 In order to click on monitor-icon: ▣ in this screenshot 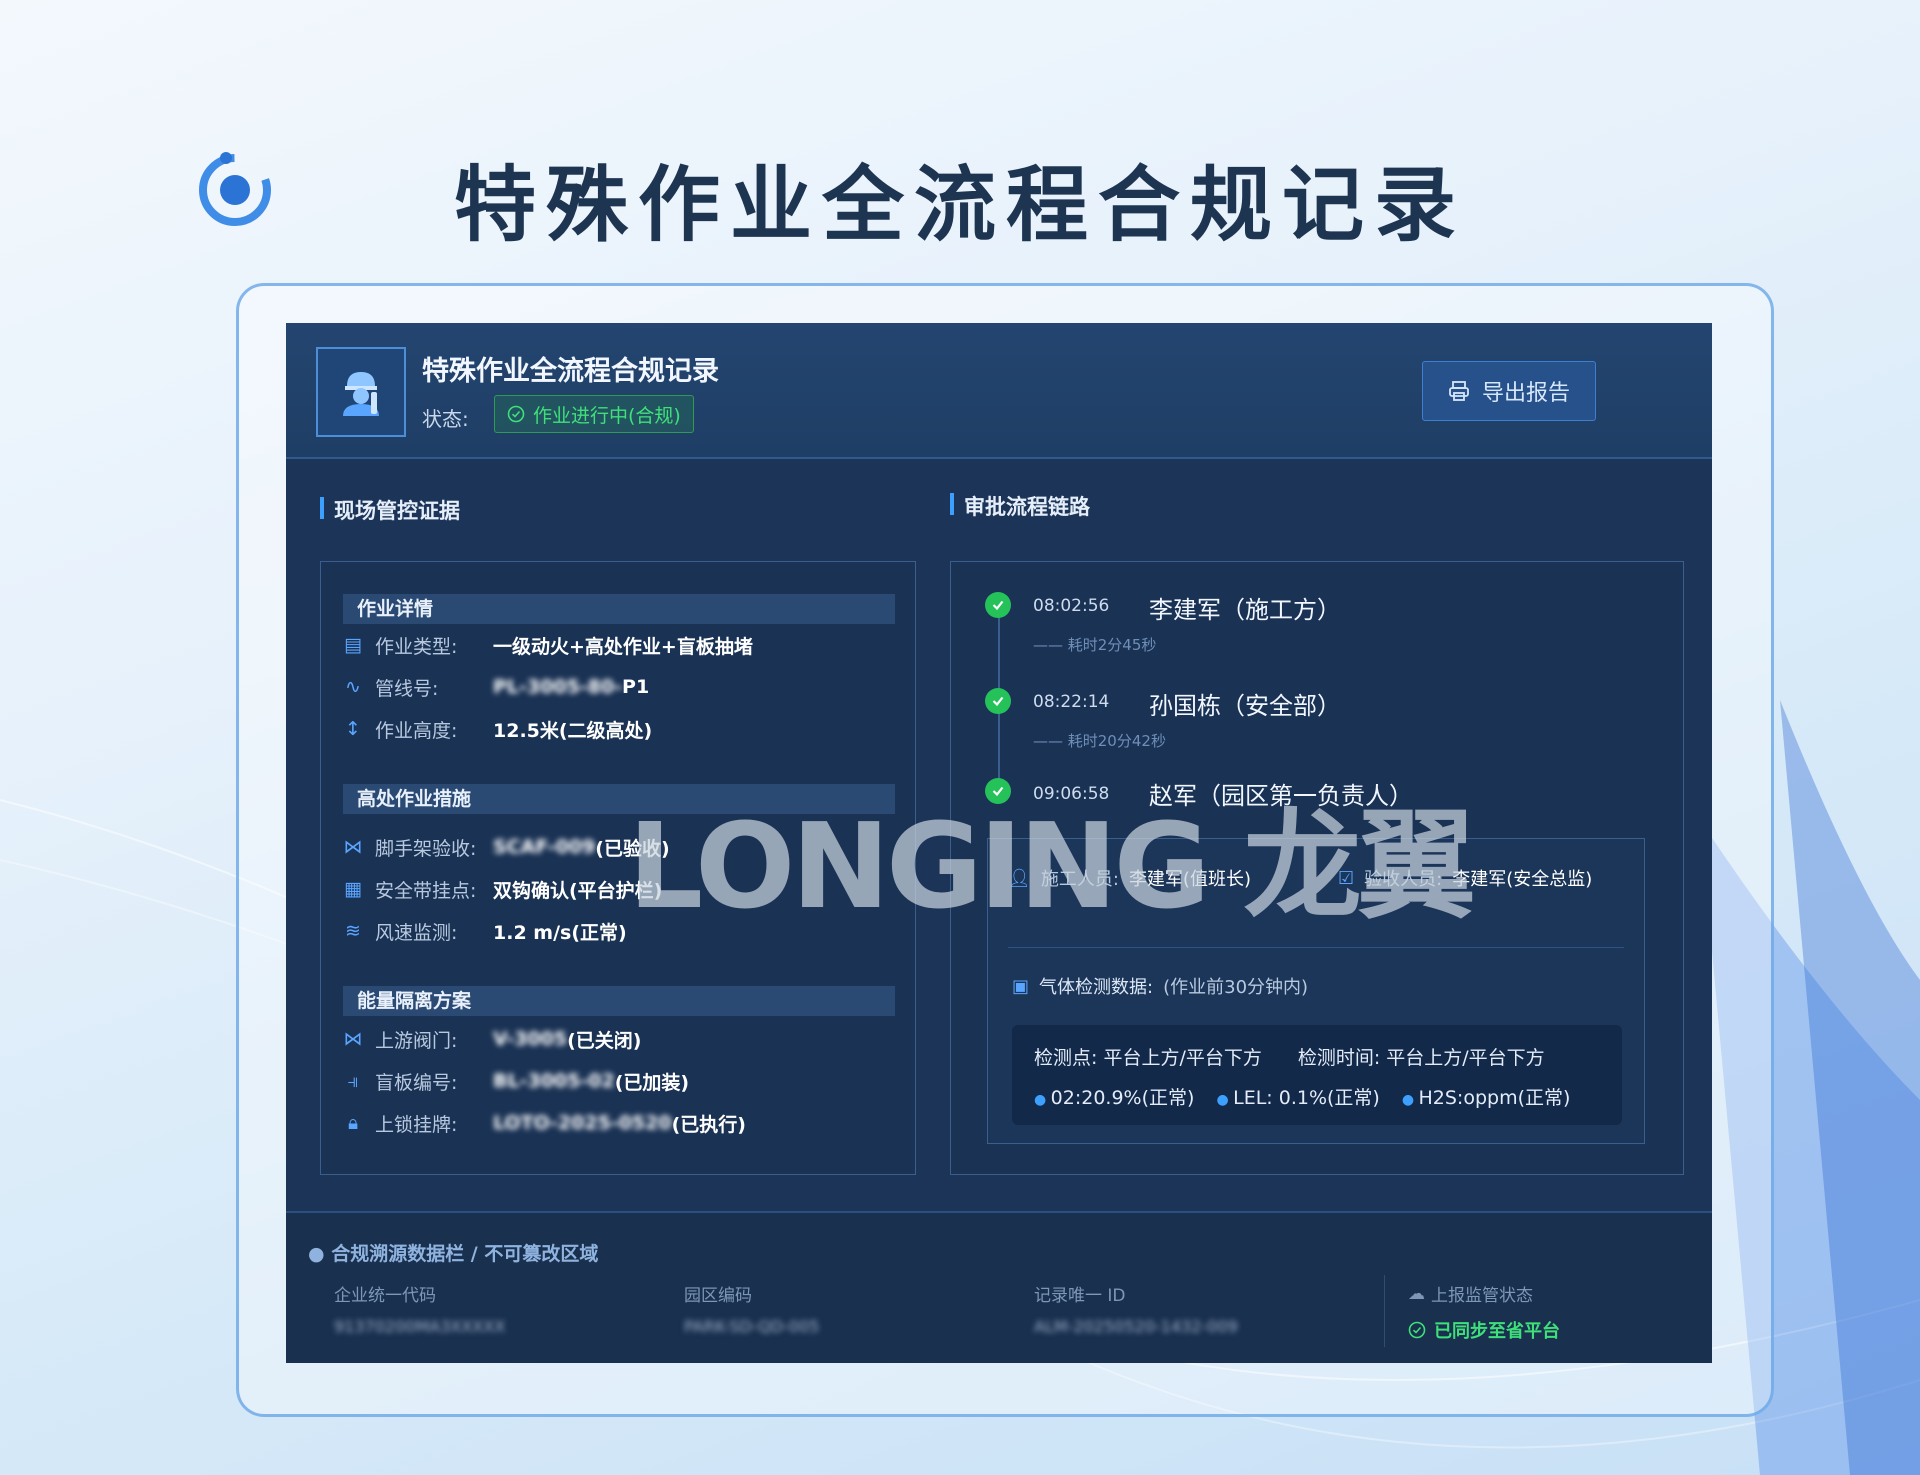, I will do `click(1021, 986)`.